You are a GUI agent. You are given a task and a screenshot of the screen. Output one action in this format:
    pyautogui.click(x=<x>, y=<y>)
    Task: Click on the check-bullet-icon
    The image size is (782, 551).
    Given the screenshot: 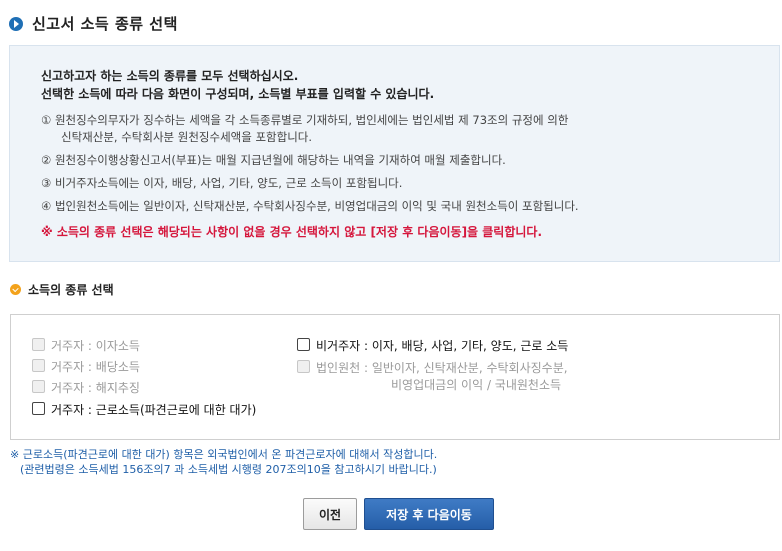 What is the action you would take?
    pyautogui.click(x=15, y=289)
    